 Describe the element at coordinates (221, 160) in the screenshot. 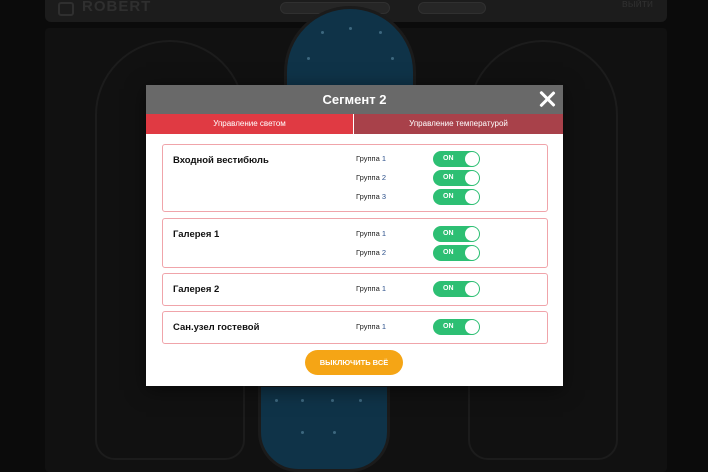

I see `zone-name: Входной вестибюль` at that location.